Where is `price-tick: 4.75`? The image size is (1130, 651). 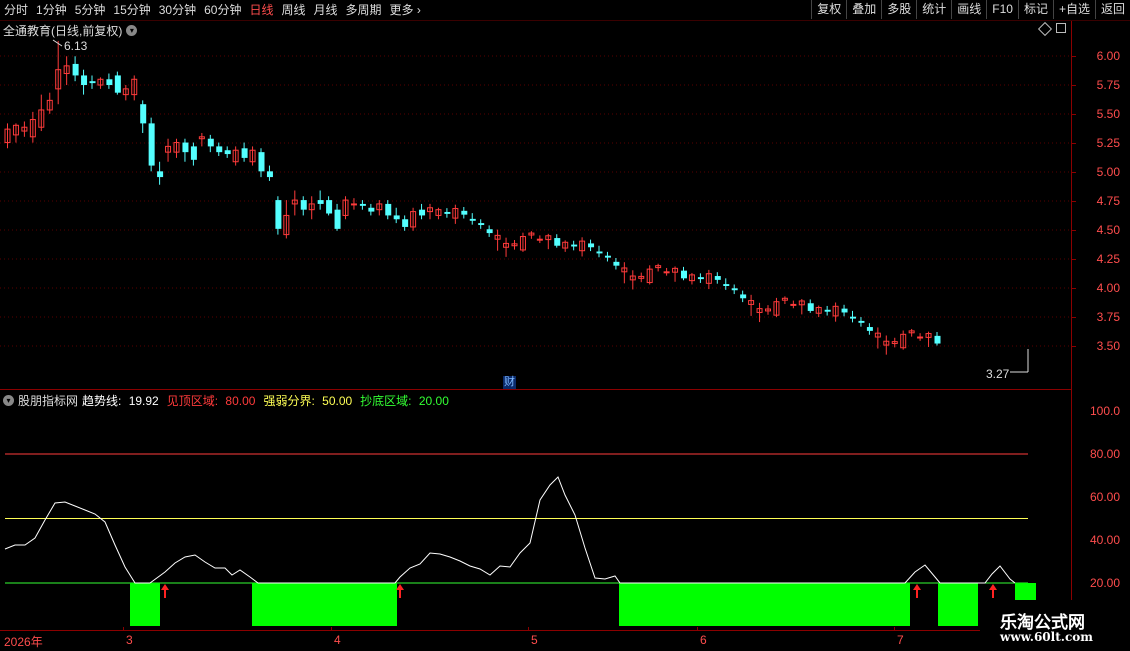 price-tick: 4.75 is located at coordinates (1108, 201).